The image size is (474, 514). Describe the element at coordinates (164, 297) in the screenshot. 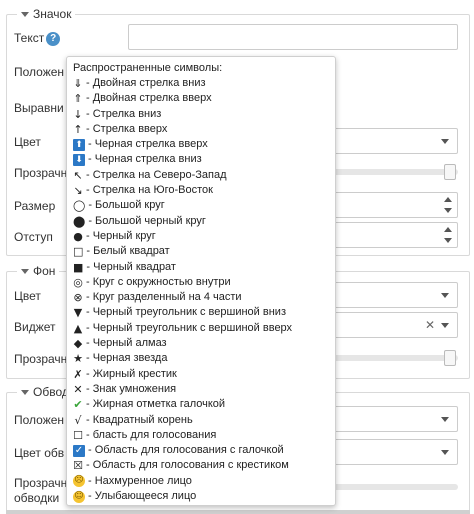

I see `symbol-label: - Круг разделенный на 4 части` at that location.